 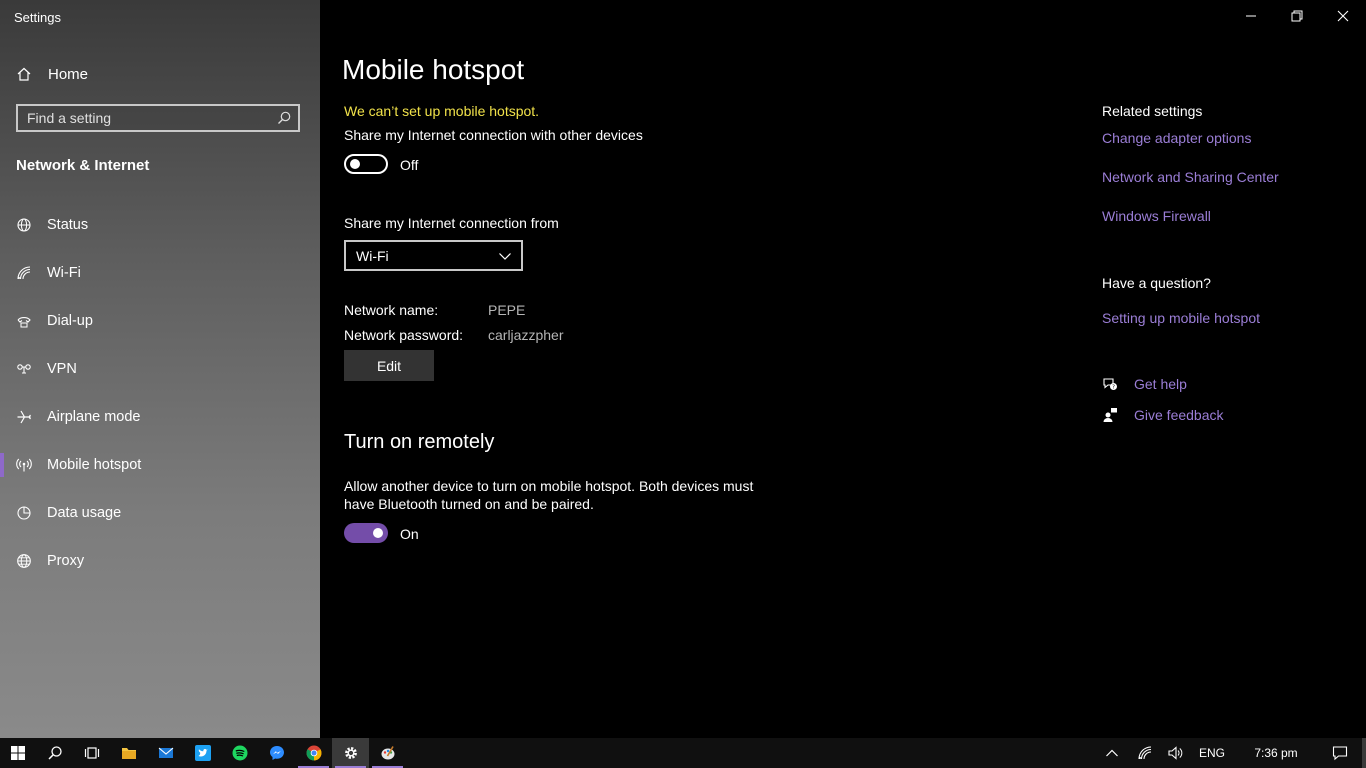 What do you see at coordinates (24, 74) in the screenshot?
I see `home-icon` at bounding box center [24, 74].